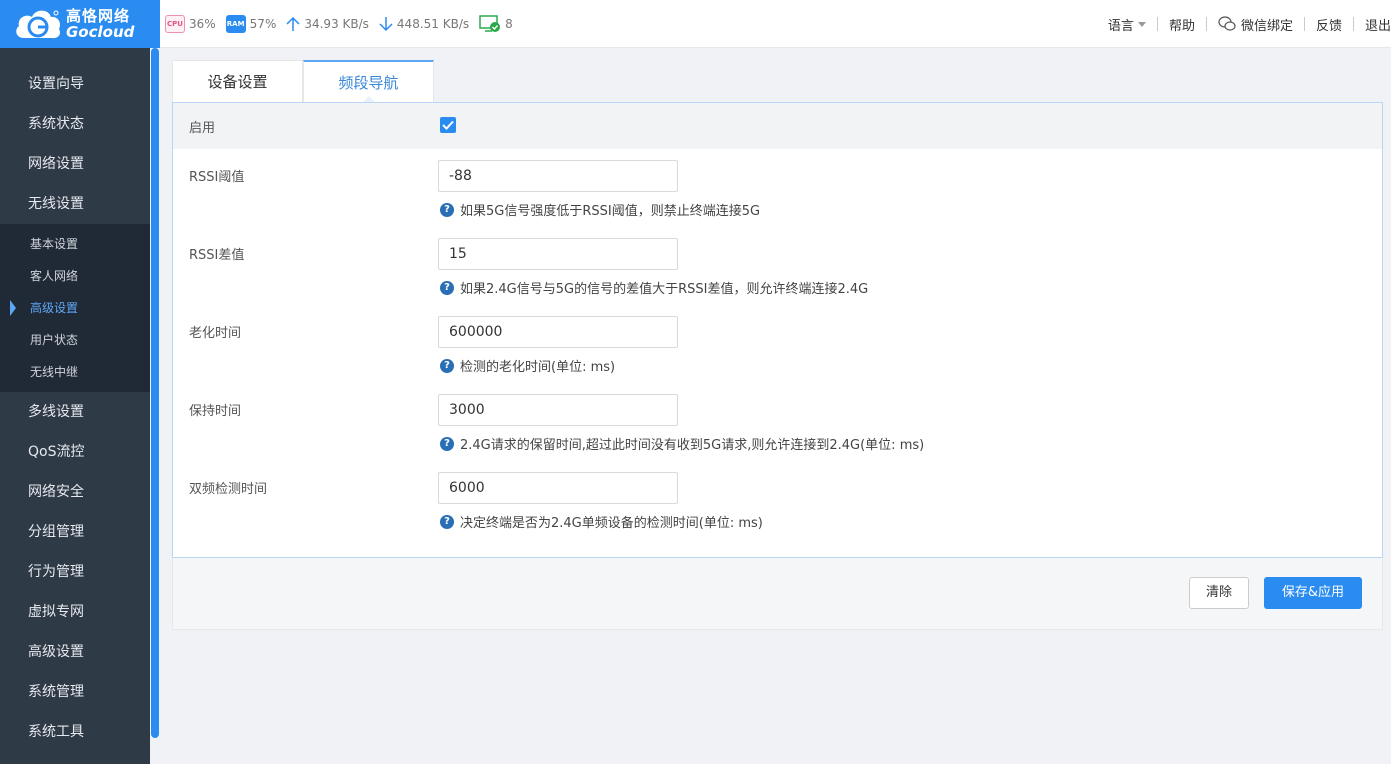  I want to click on brand-logo: 高恪网络 Gocloud, so click(80, 24).